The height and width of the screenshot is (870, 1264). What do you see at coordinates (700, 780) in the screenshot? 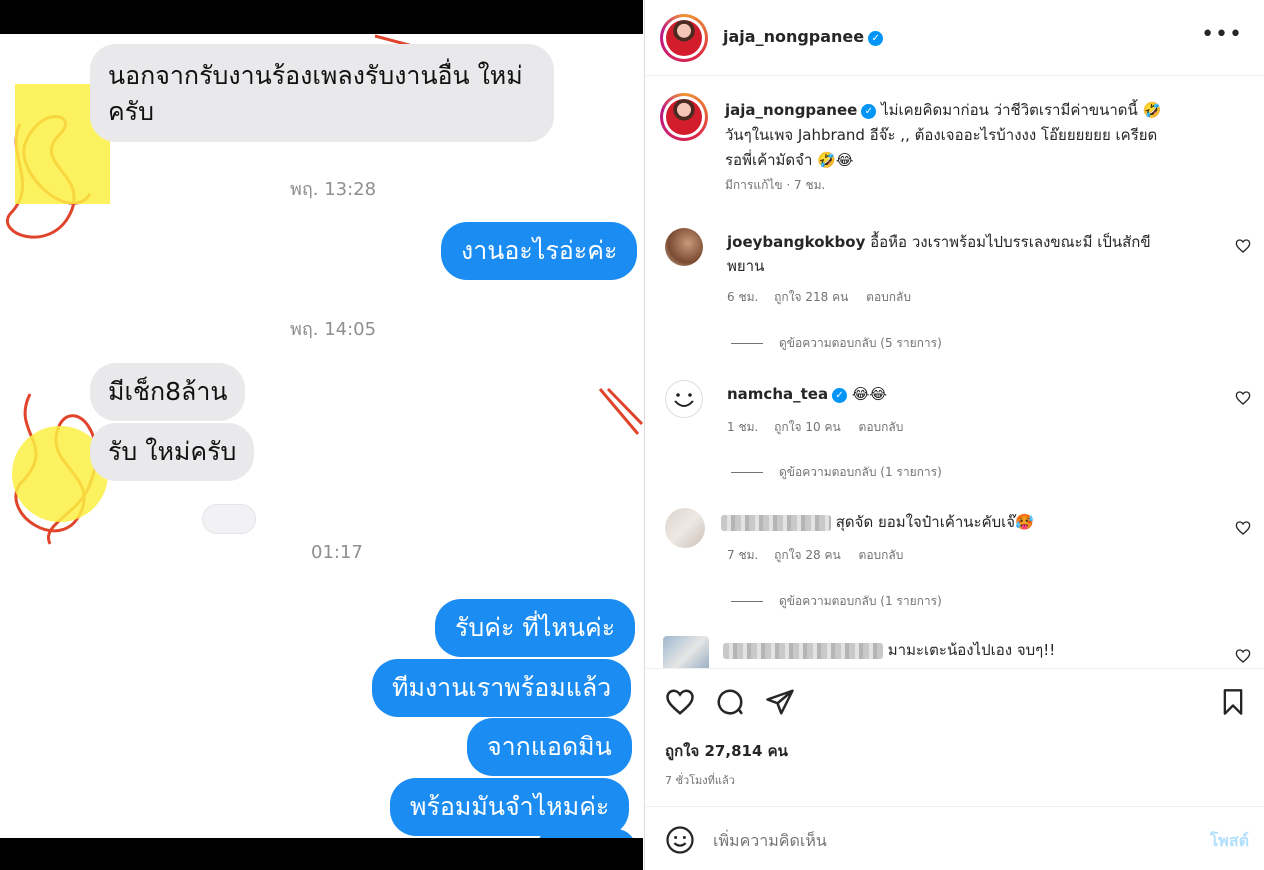
I see `post-time: 7 ชั่วโมงที่แล้ว` at bounding box center [700, 780].